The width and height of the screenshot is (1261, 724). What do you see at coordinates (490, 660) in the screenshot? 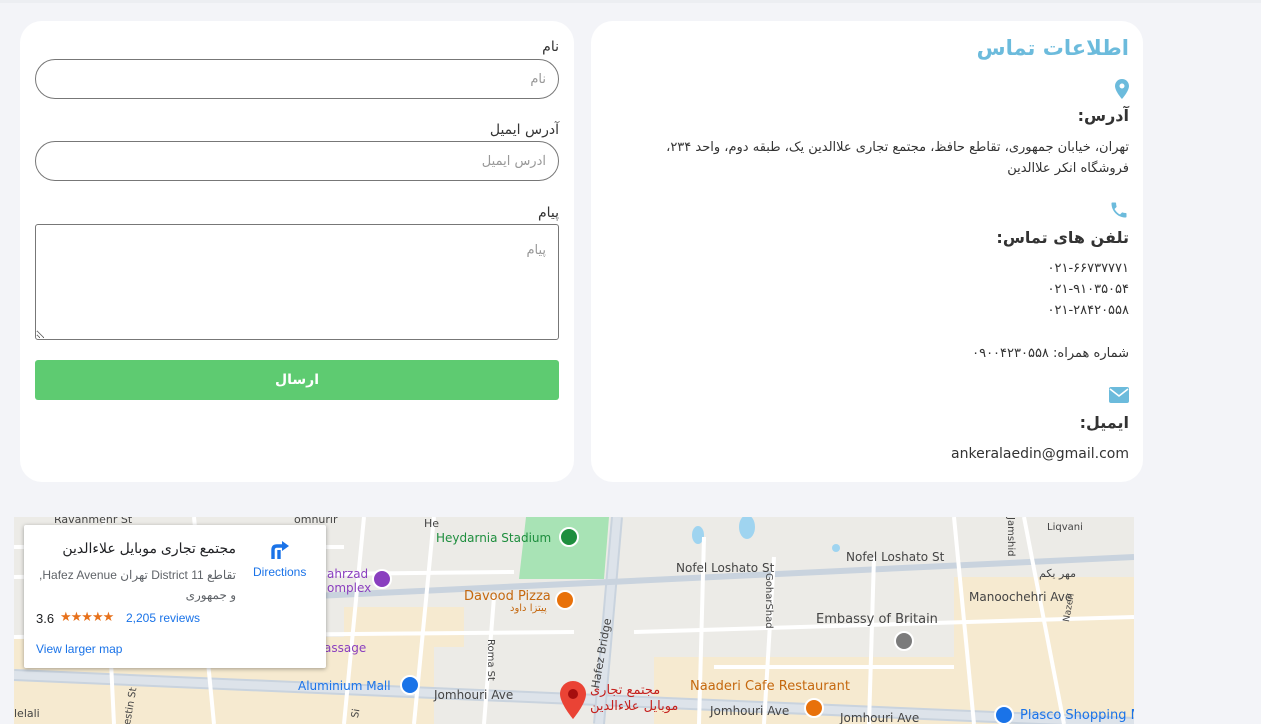
I see `map-label-roma: Roma St` at bounding box center [490, 660].